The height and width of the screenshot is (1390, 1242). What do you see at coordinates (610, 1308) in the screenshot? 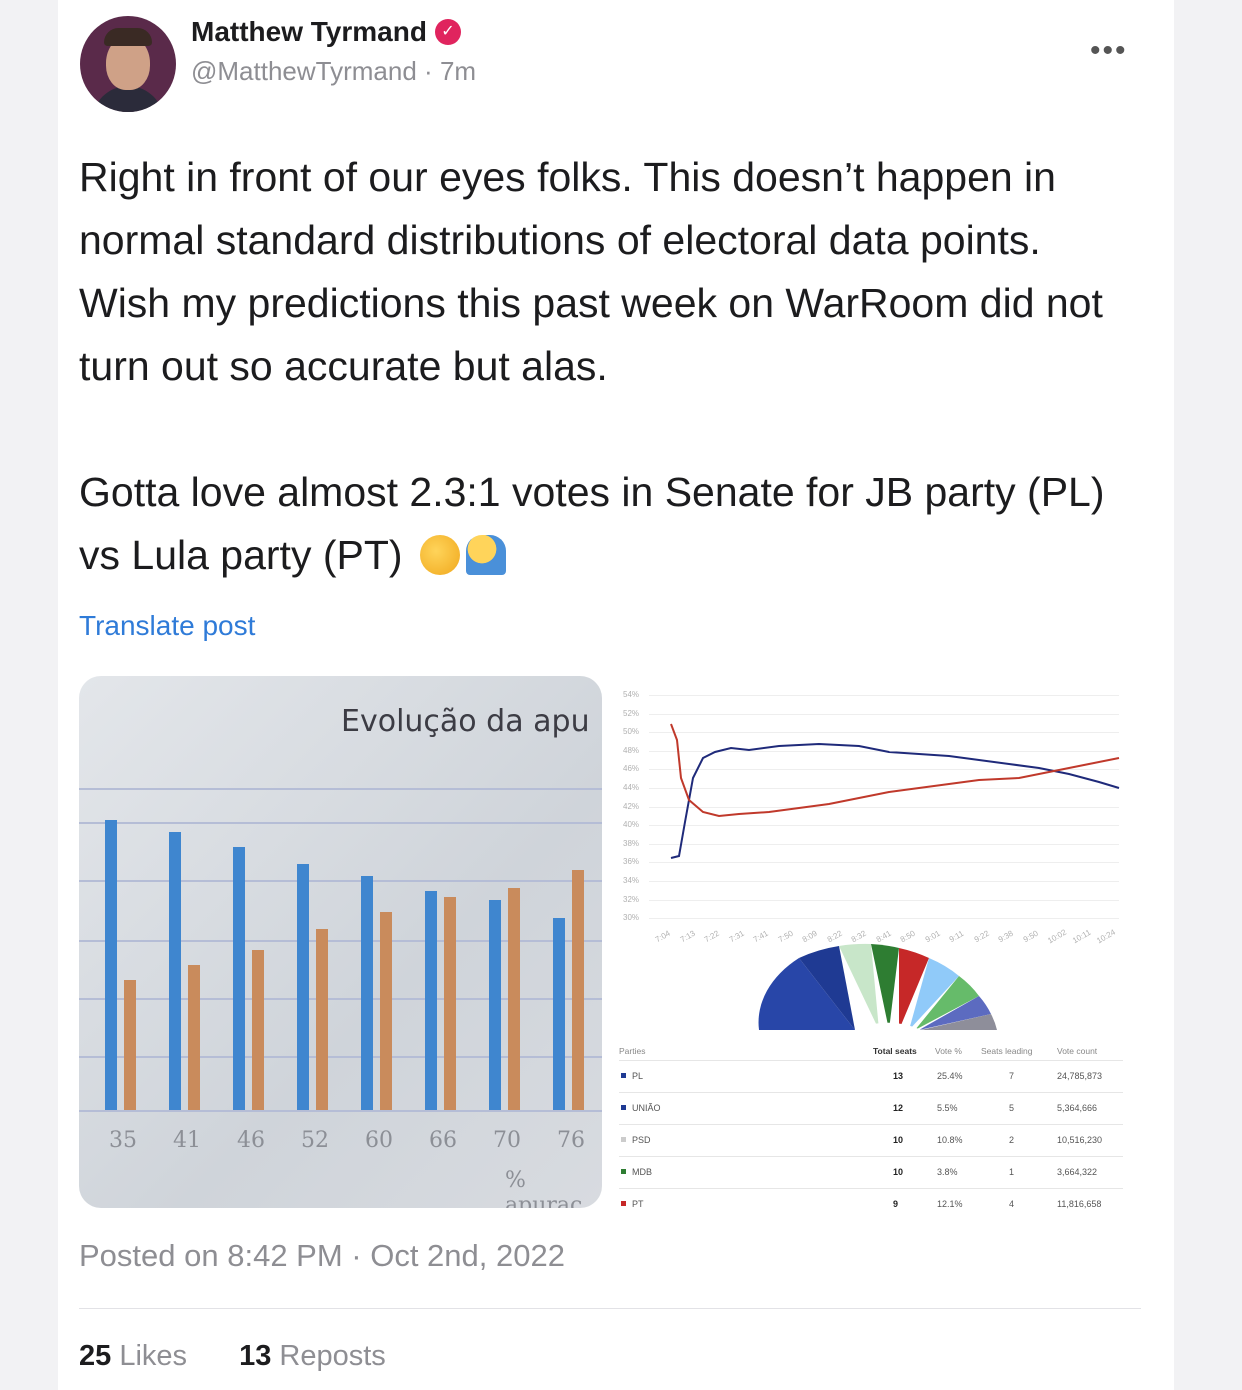
I see `divider` at bounding box center [610, 1308].